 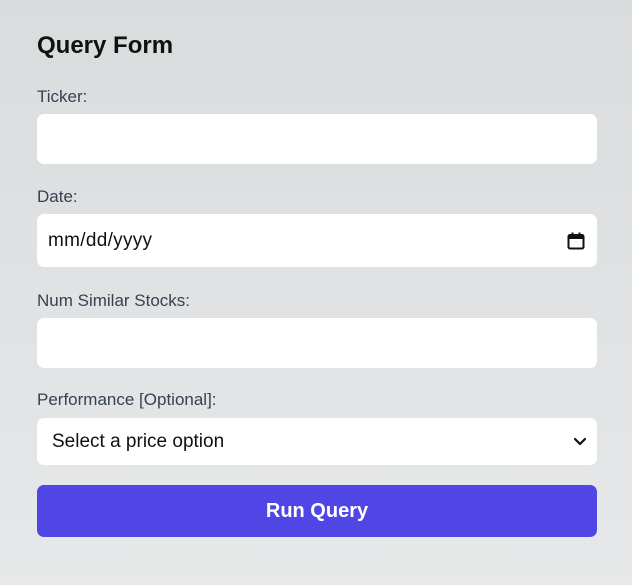 What do you see at coordinates (317, 240) in the screenshot?
I see `date-input: mm/dd/yyyy` at bounding box center [317, 240].